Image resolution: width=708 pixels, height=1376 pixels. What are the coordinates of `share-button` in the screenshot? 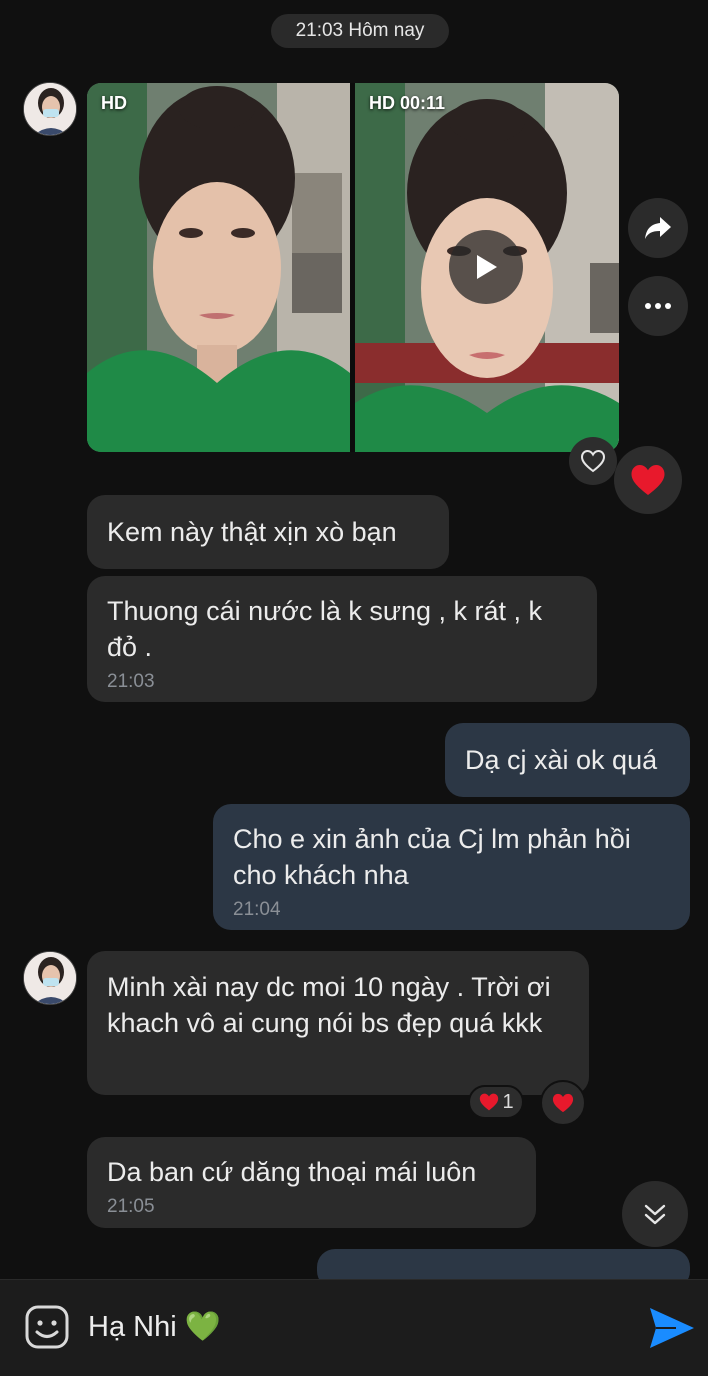 It's located at (658, 228).